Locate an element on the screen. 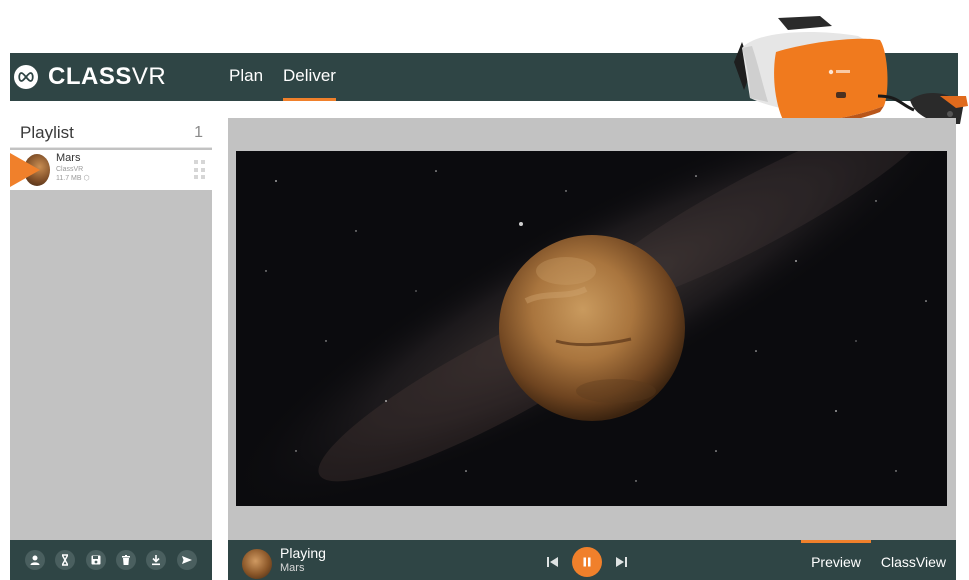 This screenshot has height=580, width=969. playlist-title: Playlist is located at coordinates (47, 132).